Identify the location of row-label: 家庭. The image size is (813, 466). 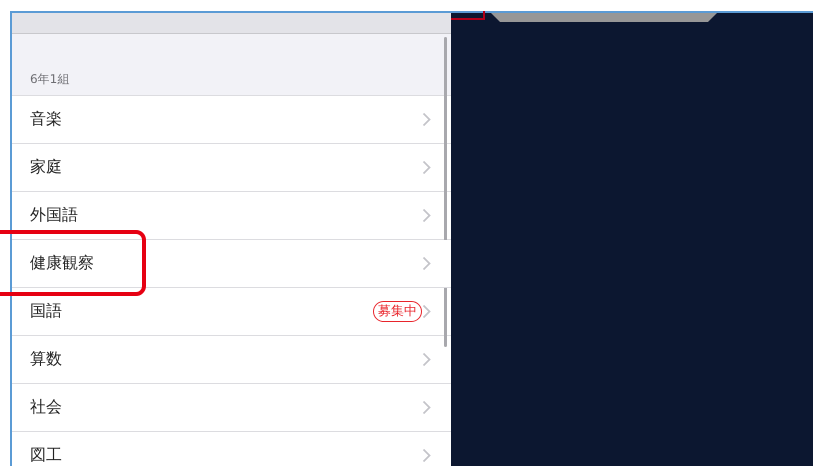
(46, 167).